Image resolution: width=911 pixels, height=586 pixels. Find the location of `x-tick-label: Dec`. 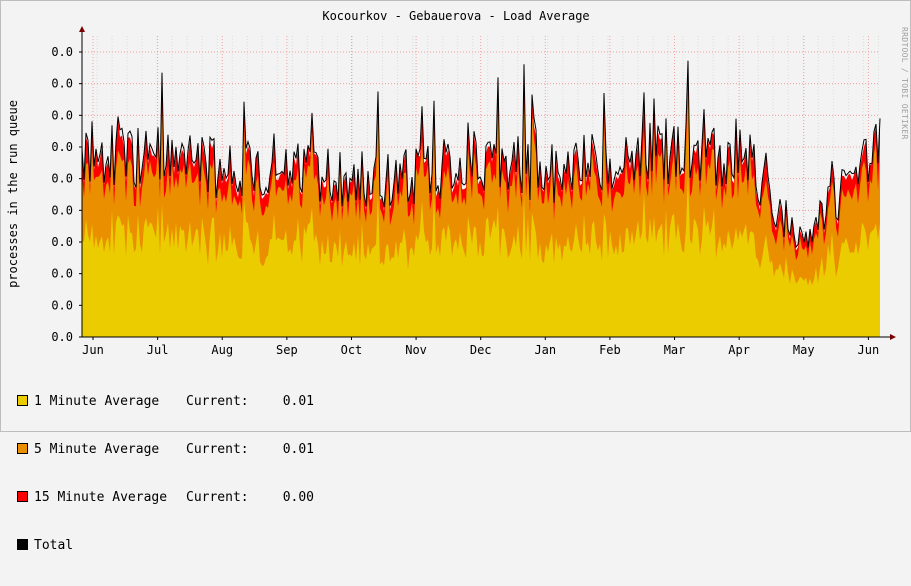

x-tick-label: Dec is located at coordinates (481, 350).